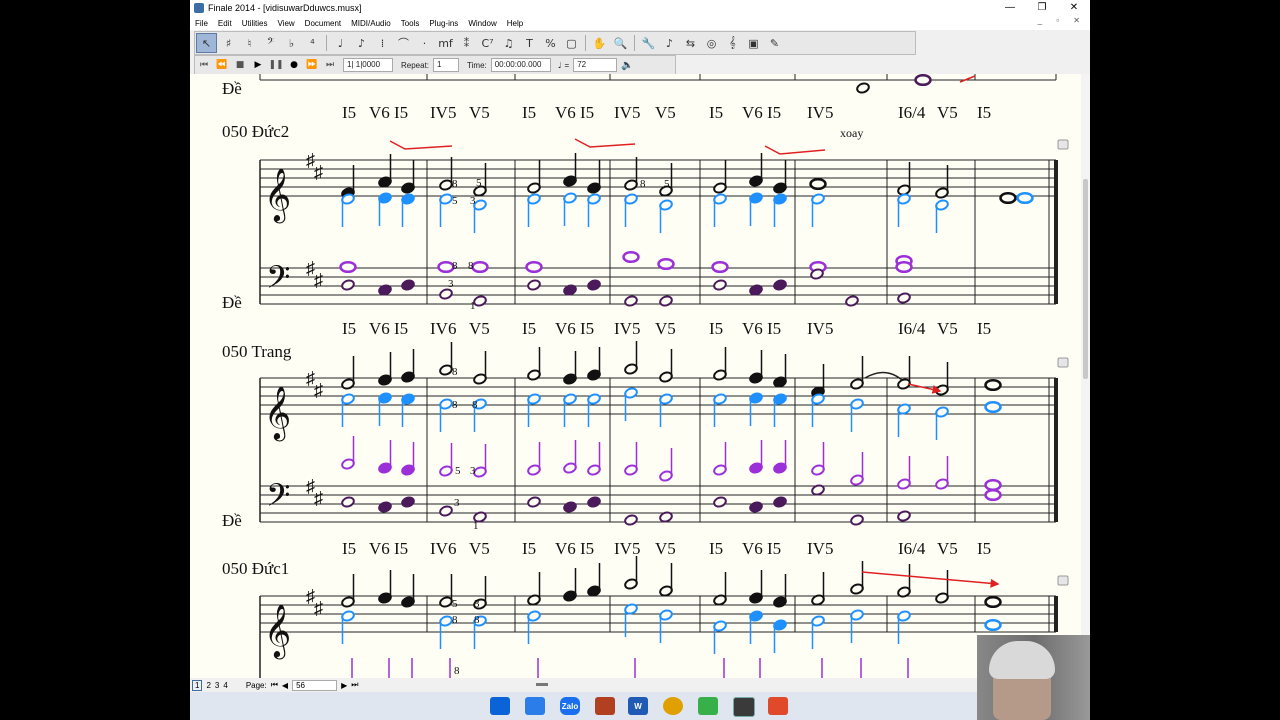 This screenshot has height=720, width=1280. What do you see at coordinates (274, 685) in the screenshot?
I see `first-page-icon: ⏮` at bounding box center [274, 685].